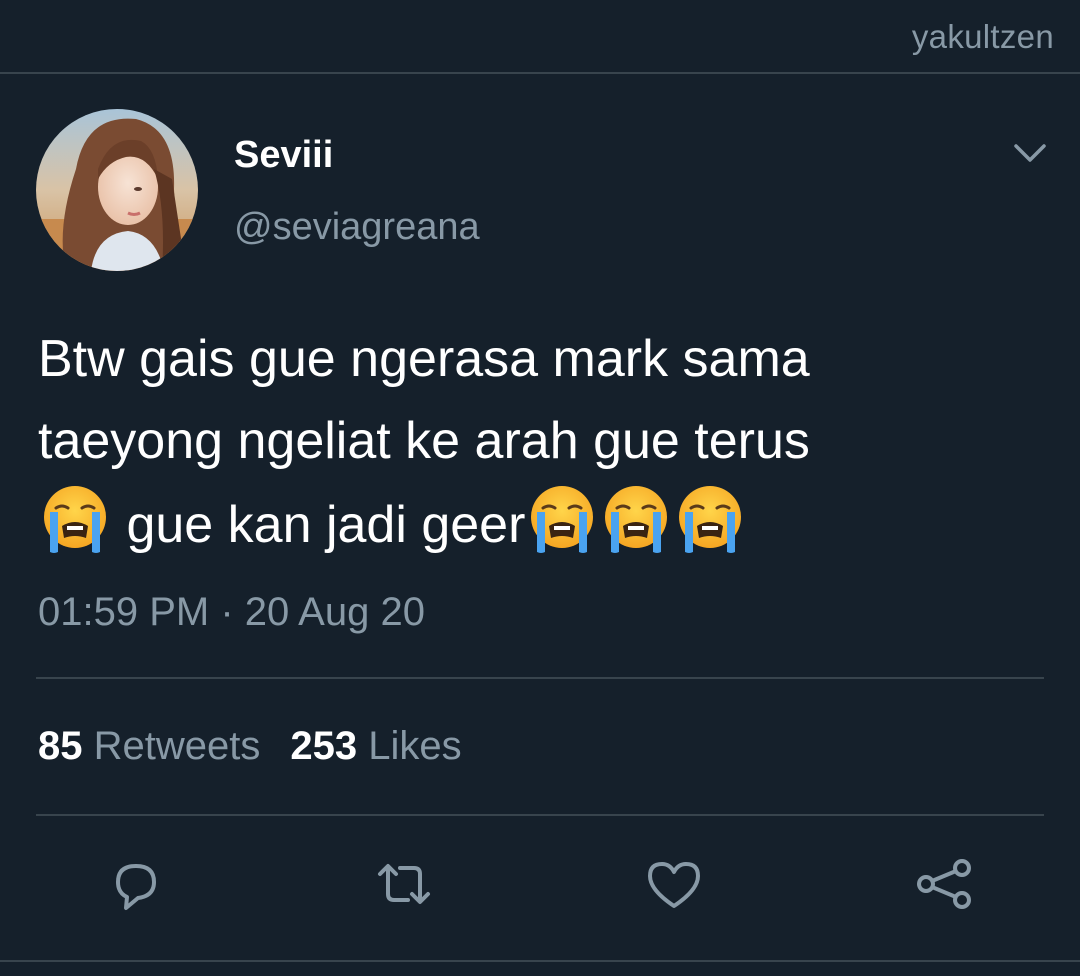 The width and height of the screenshot is (1080, 976). Describe the element at coordinates (674, 884) in the screenshot. I see `like-icon` at that location.